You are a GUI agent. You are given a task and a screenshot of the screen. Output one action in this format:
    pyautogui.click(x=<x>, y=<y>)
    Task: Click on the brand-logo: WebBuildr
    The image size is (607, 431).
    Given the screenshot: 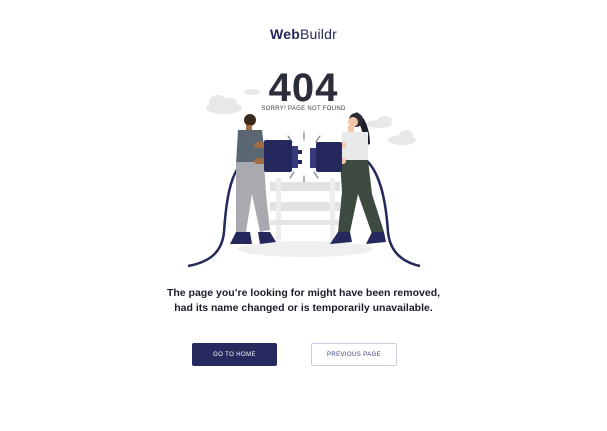 What is the action you would take?
    pyautogui.click(x=303, y=34)
    